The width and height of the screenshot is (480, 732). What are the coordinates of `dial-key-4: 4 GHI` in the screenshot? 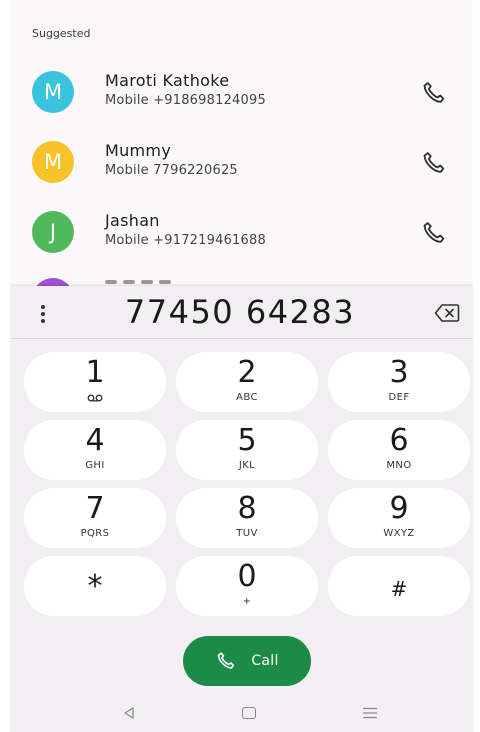 It's located at (95, 450).